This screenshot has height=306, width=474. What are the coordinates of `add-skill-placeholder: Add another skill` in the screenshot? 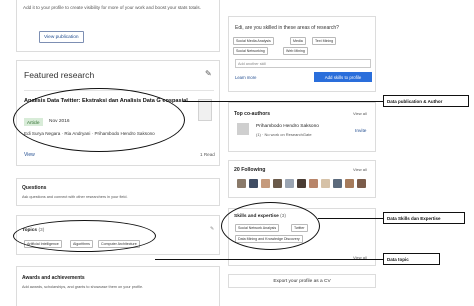 It's located at (252, 63).